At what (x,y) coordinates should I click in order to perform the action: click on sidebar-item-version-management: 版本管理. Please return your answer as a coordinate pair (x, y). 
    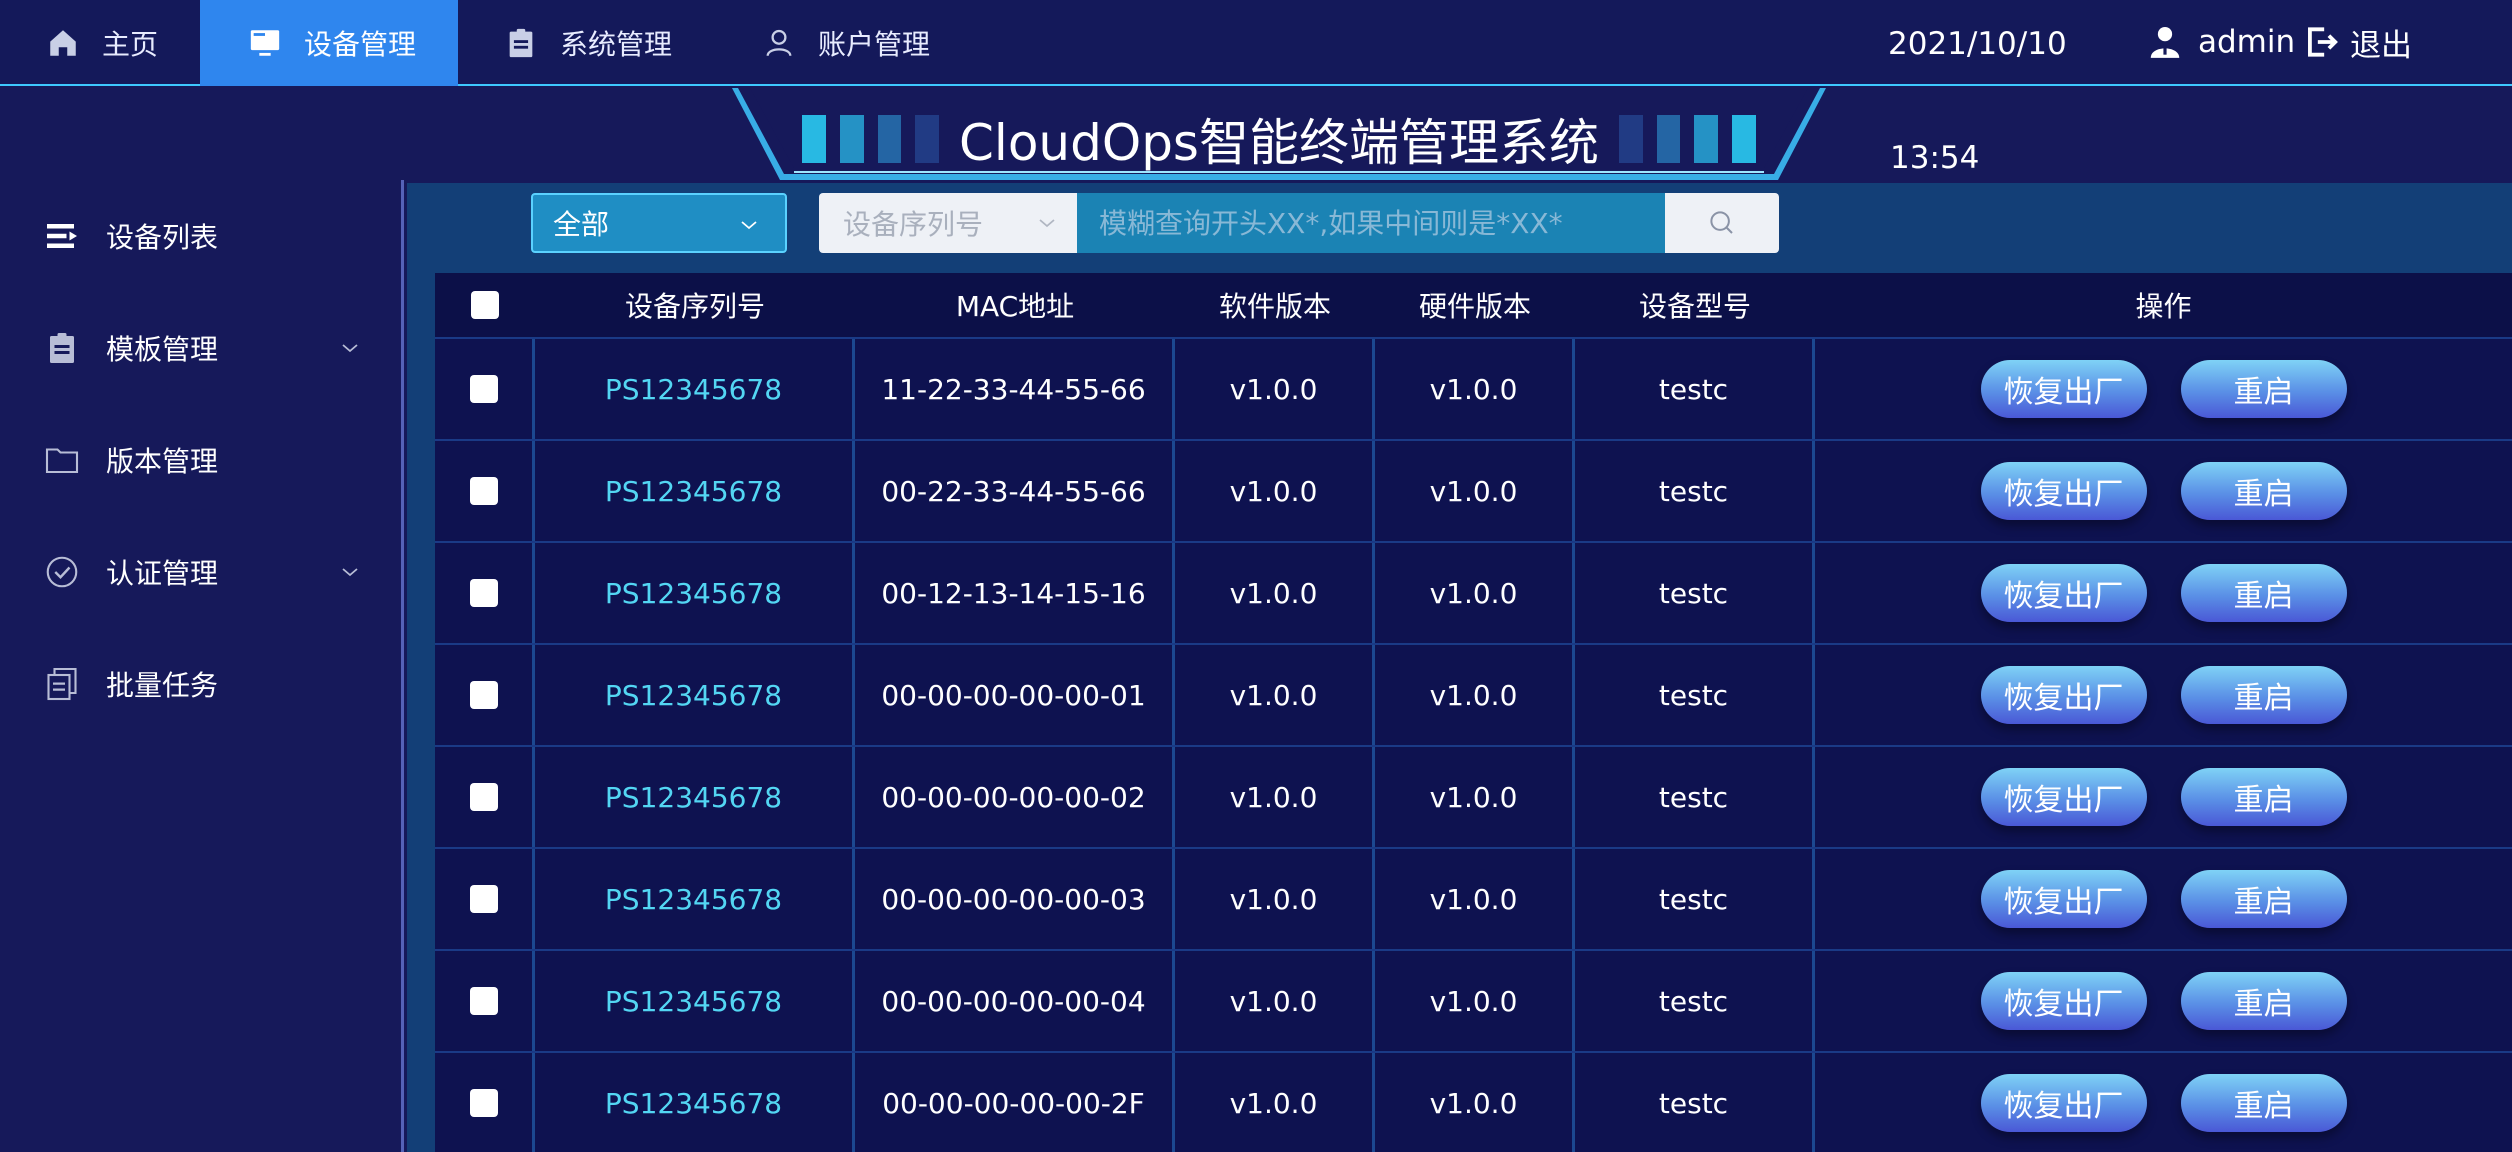
    Looking at the image, I should click on (200, 460).